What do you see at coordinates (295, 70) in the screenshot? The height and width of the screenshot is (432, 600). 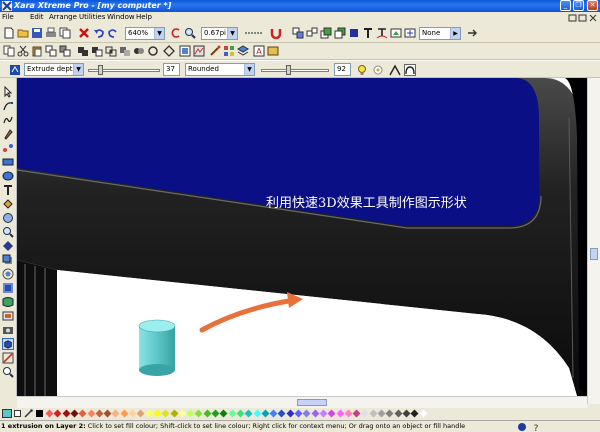 I see `bevel-slider-track` at bounding box center [295, 70].